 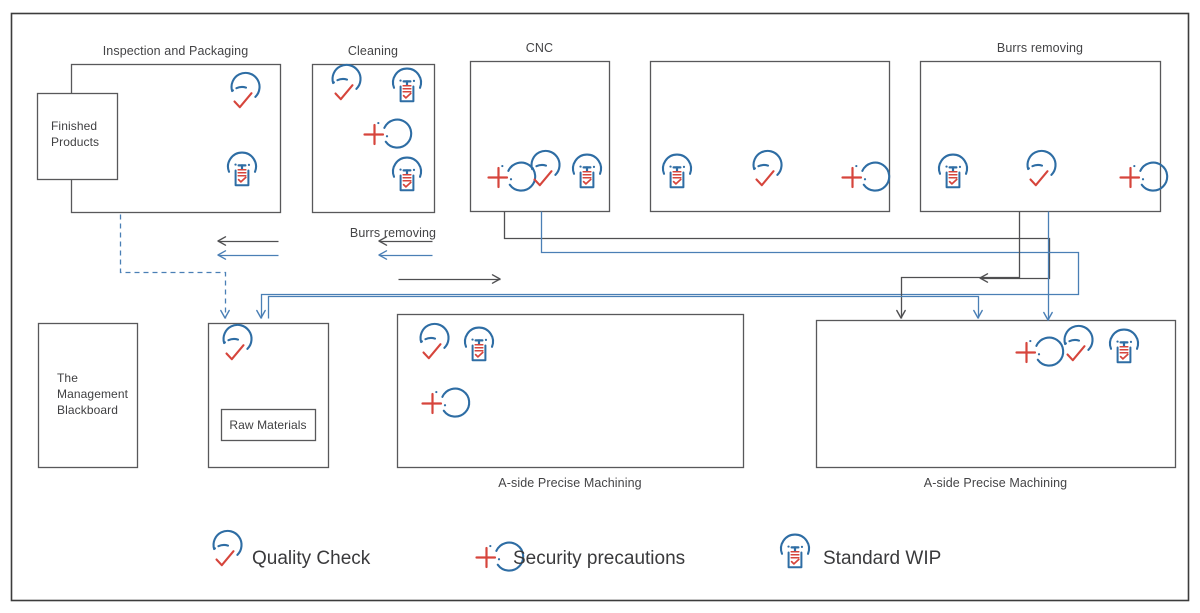 I want to click on station-box-burrs-removing-station, so click(x=1040, y=136).